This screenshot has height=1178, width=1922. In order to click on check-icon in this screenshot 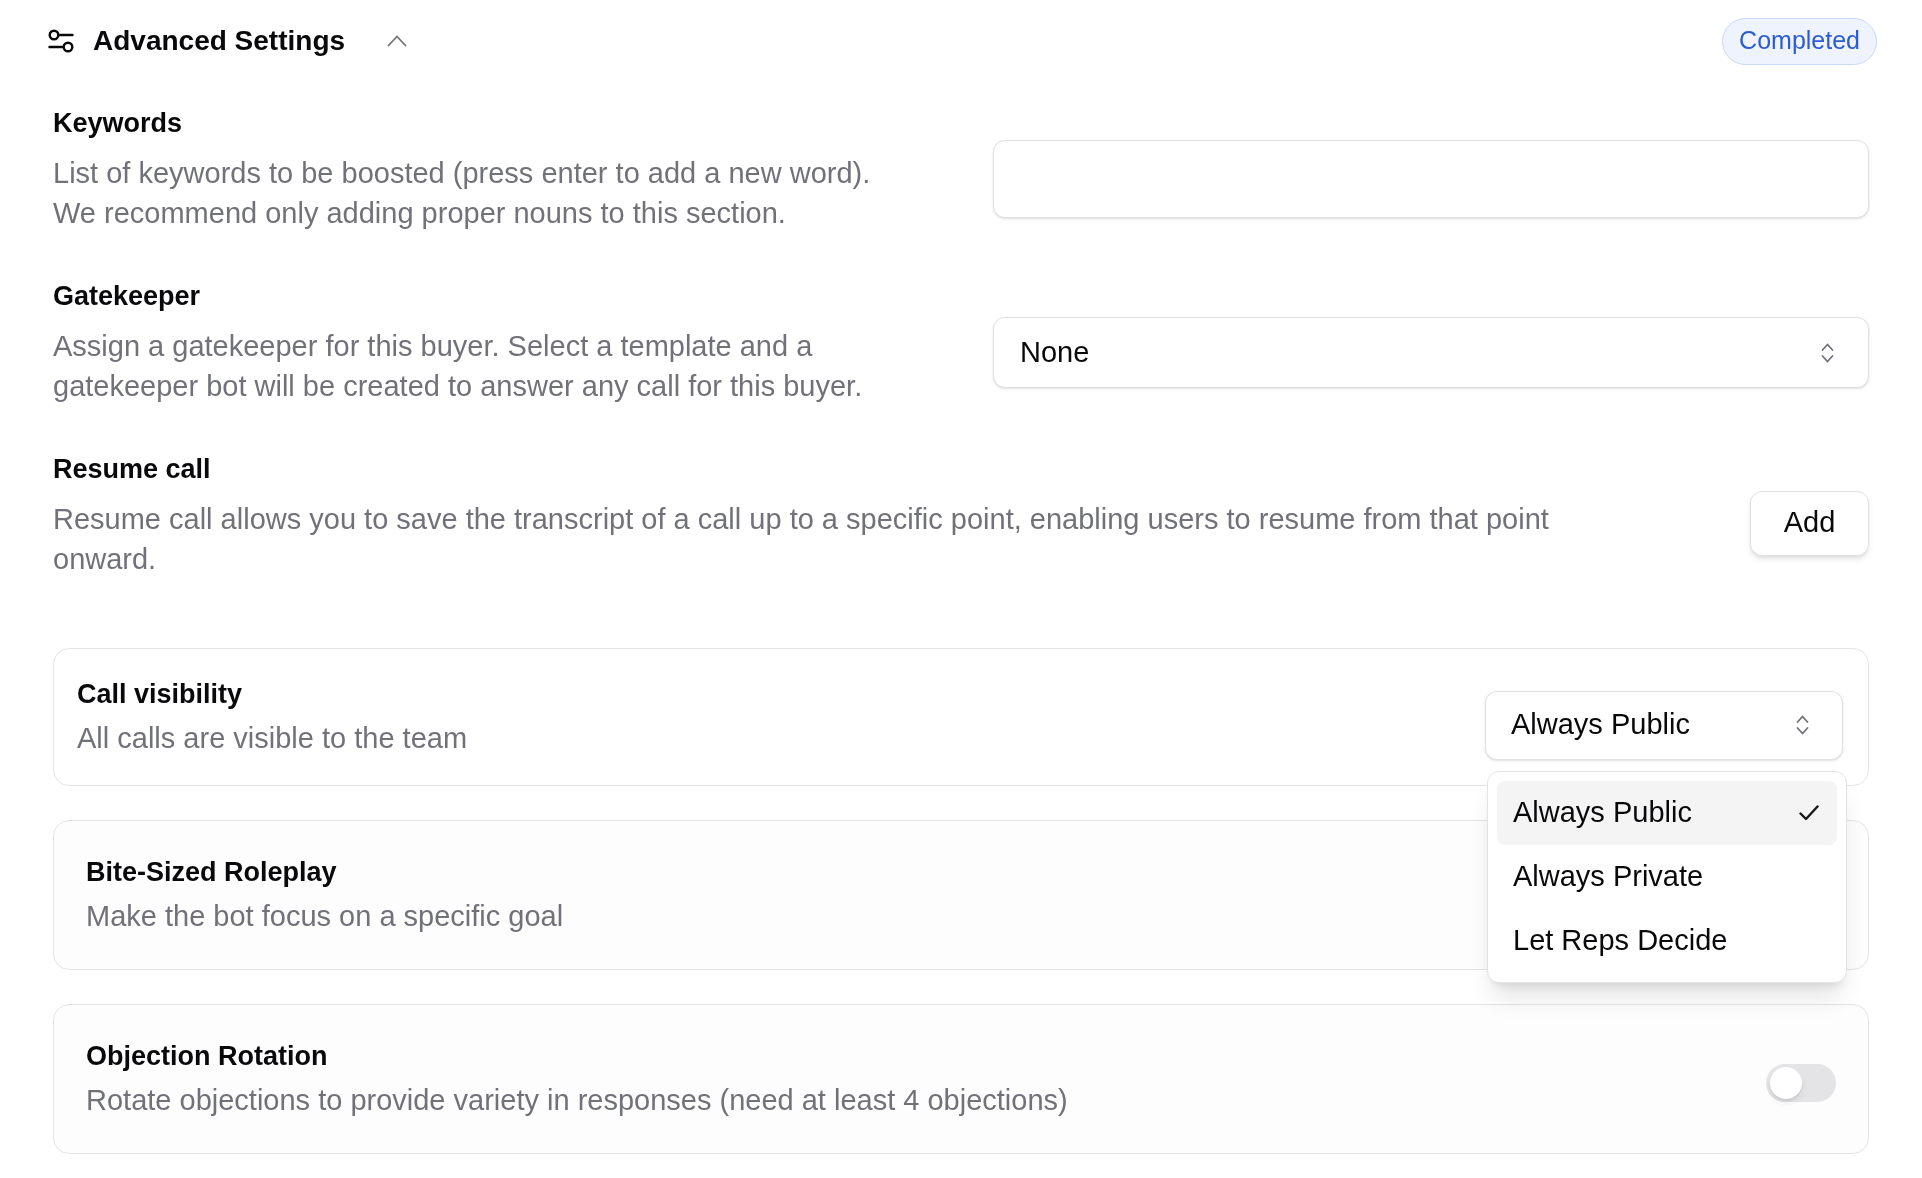, I will do `click(1809, 812)`.